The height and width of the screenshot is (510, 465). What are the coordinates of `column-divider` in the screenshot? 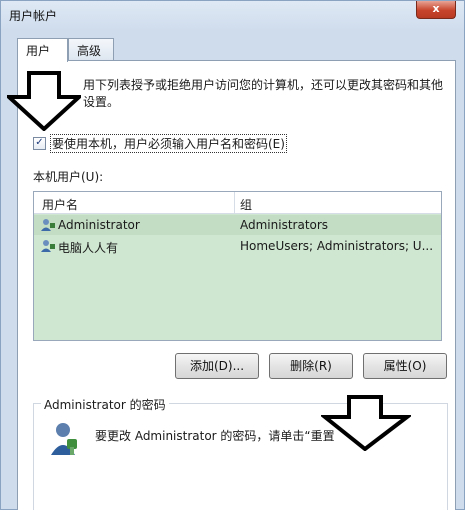 It's located at (234, 203).